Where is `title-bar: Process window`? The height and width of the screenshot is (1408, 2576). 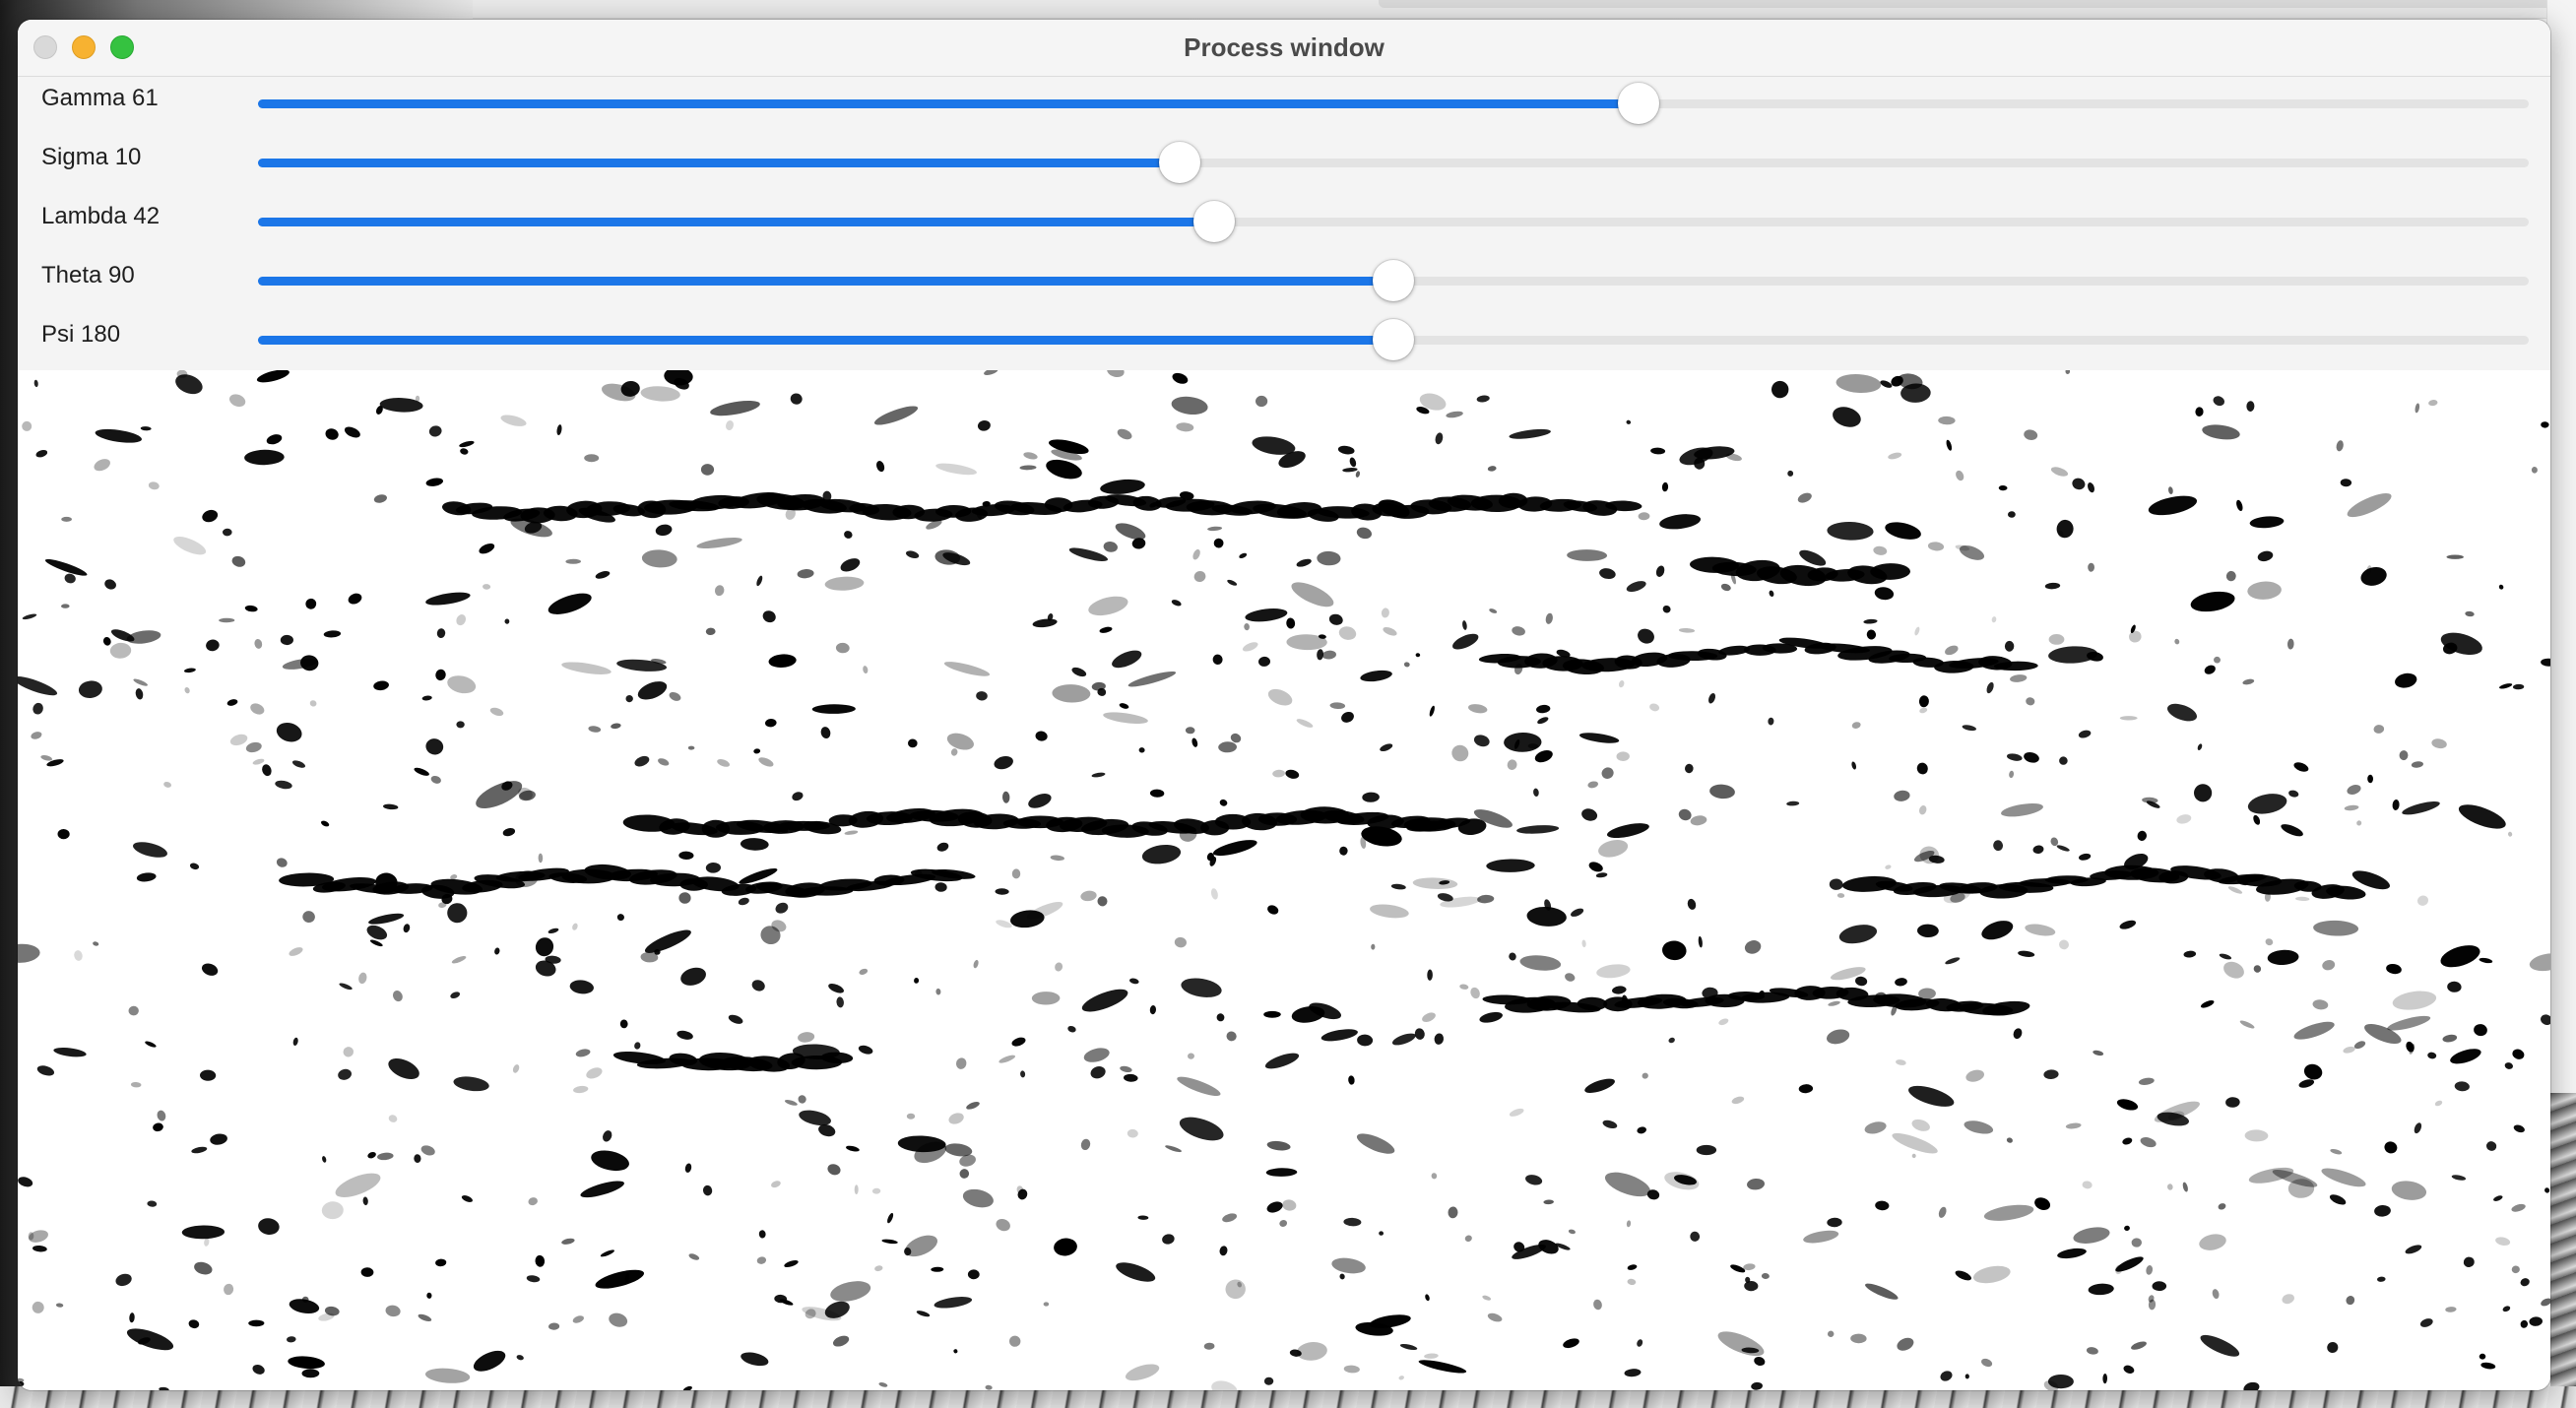
title-bar: Process window is located at coordinates (1284, 48).